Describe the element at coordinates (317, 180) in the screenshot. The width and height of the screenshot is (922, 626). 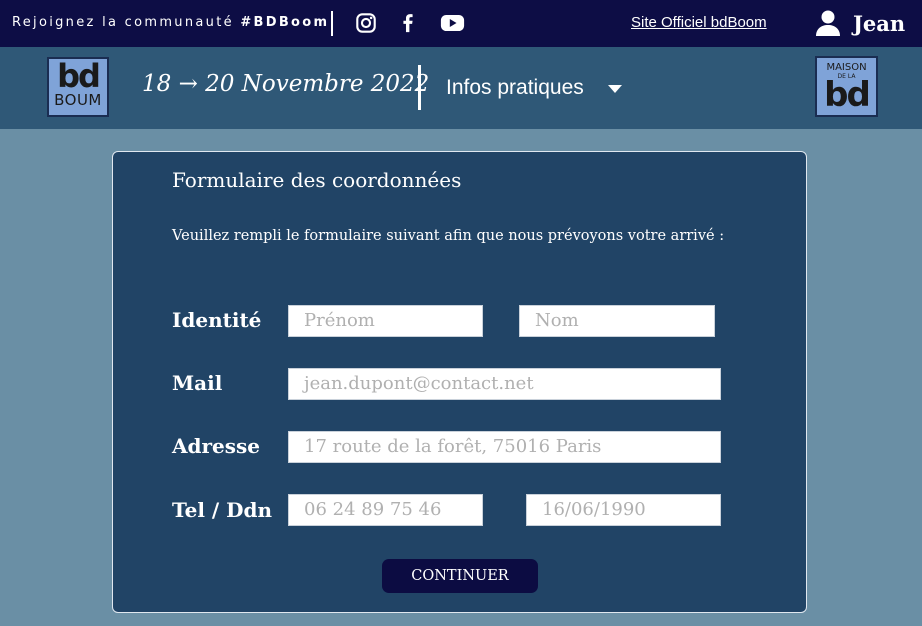
I see `form-title: Formulaire des coordonnées` at that location.